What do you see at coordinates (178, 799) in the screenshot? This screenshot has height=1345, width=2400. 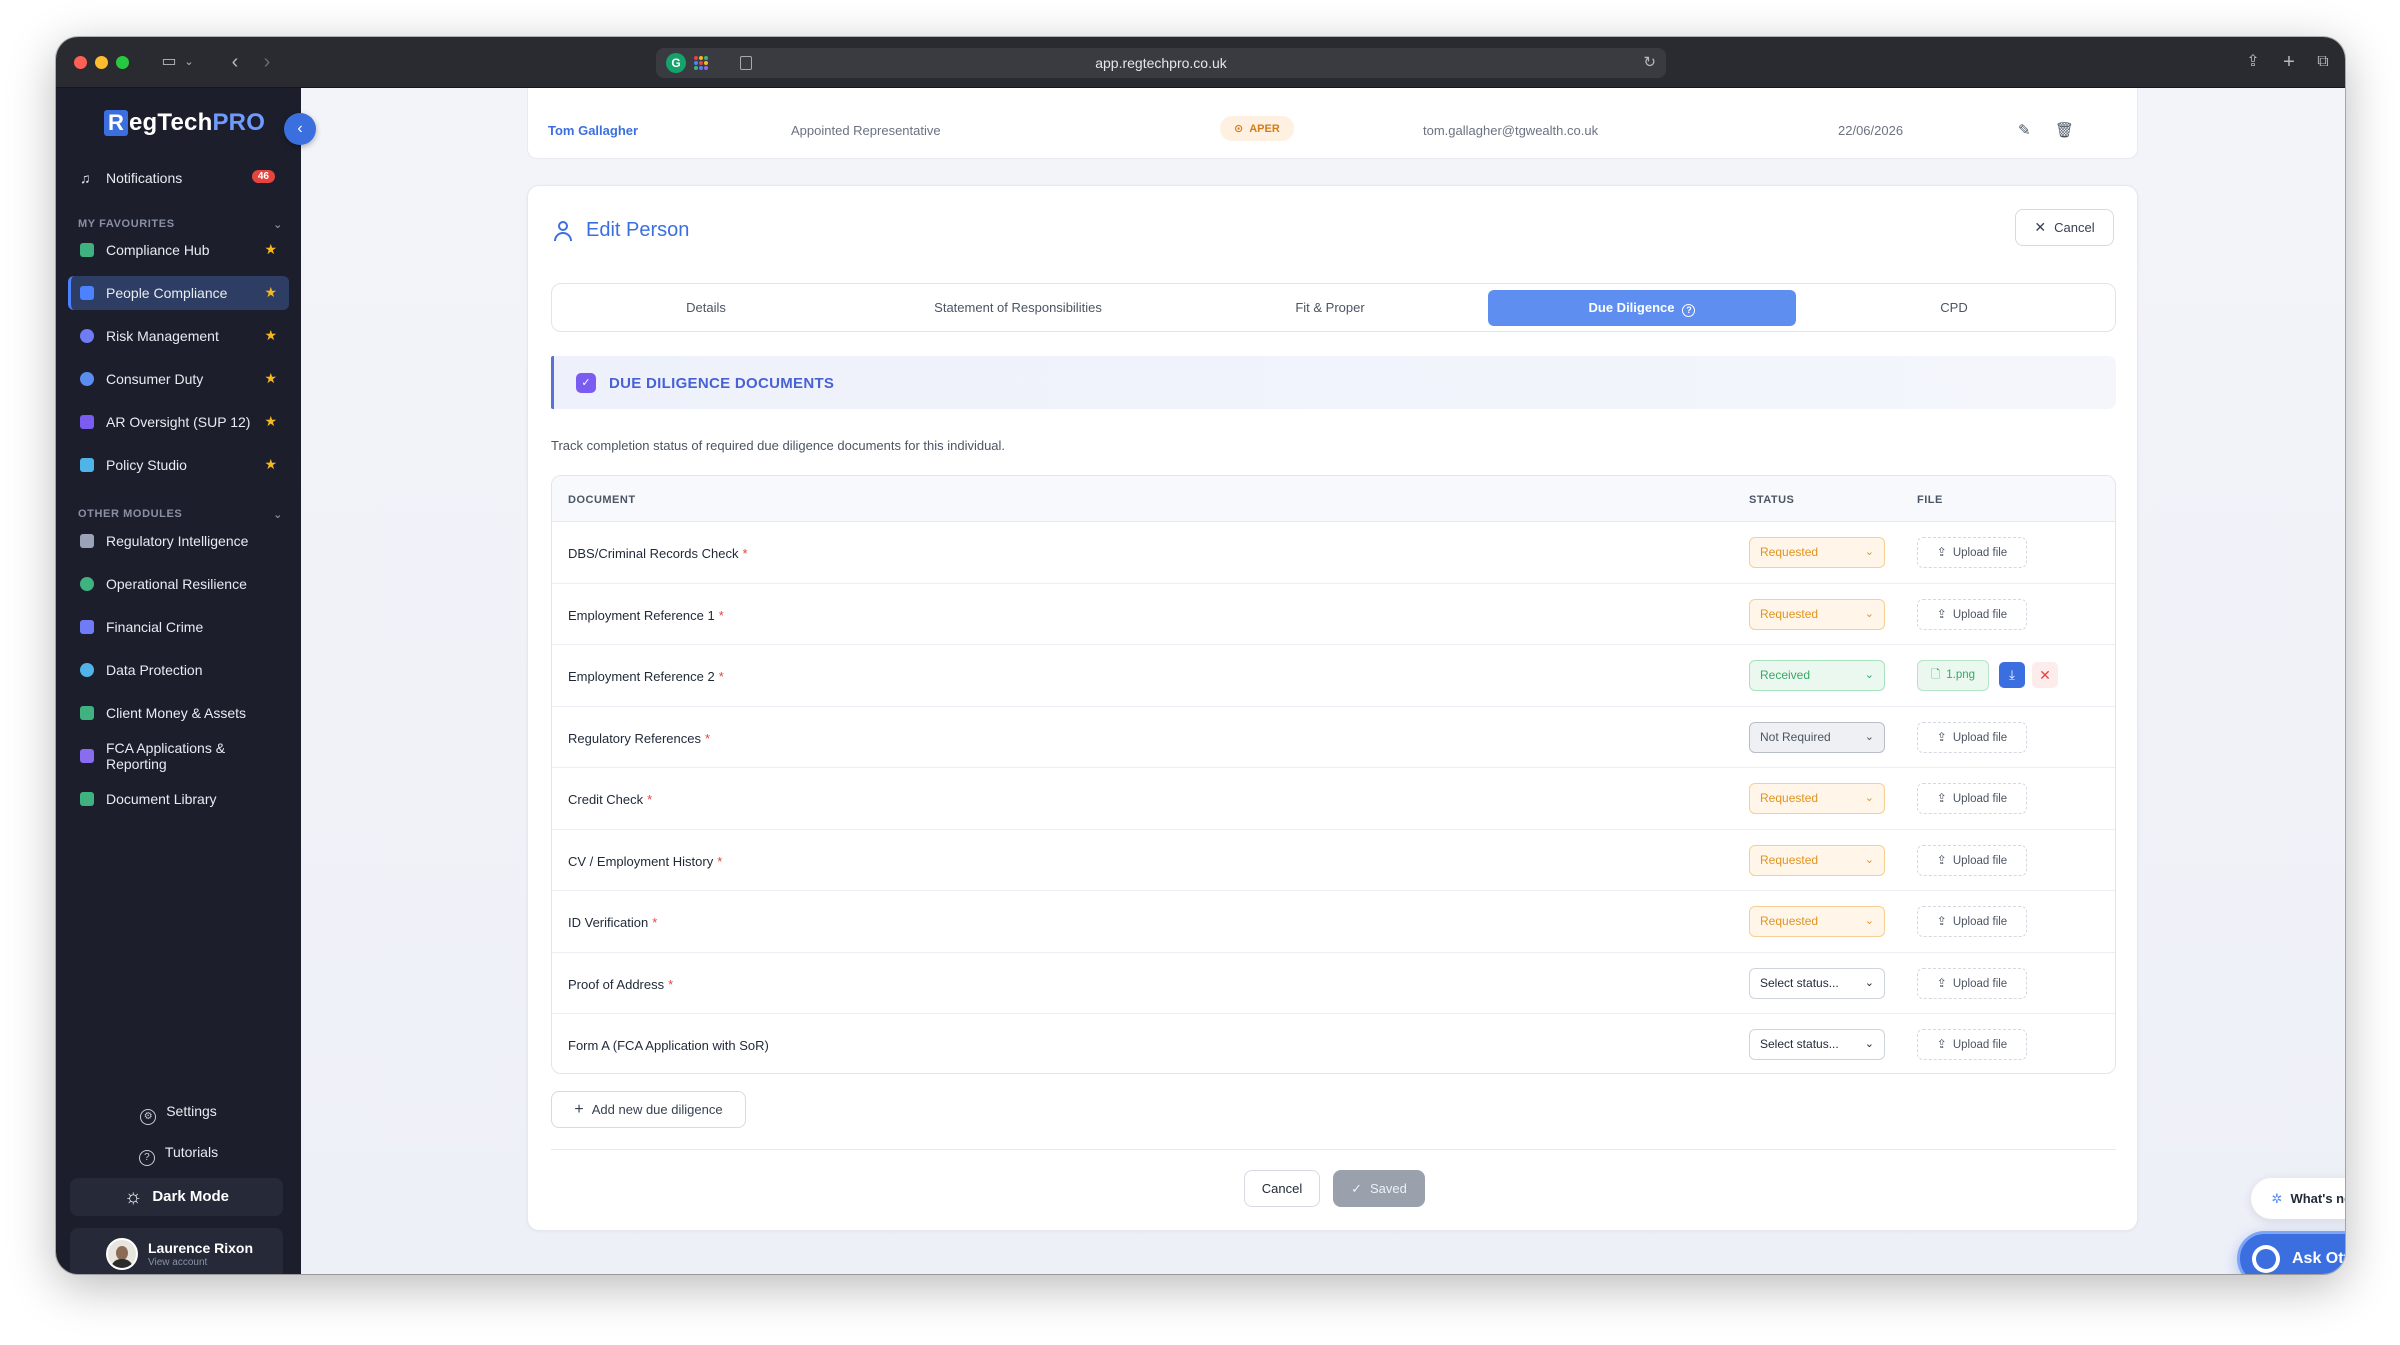 I see `sidebar-item-document-library: Document Library` at bounding box center [178, 799].